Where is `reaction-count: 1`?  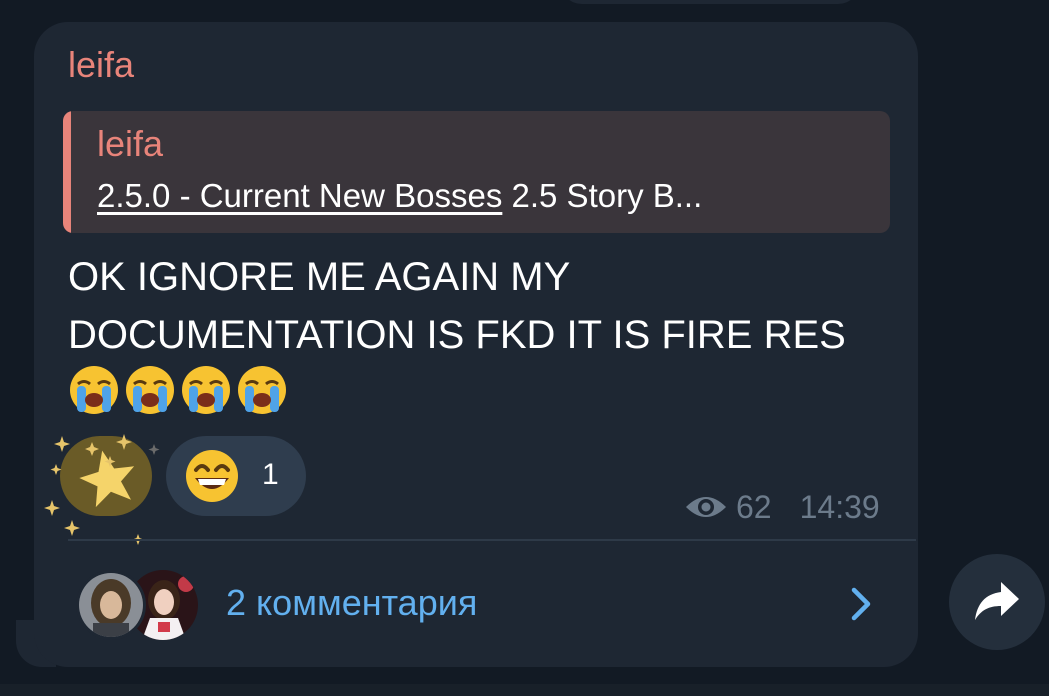
reaction-count: 1 is located at coordinates (270, 474).